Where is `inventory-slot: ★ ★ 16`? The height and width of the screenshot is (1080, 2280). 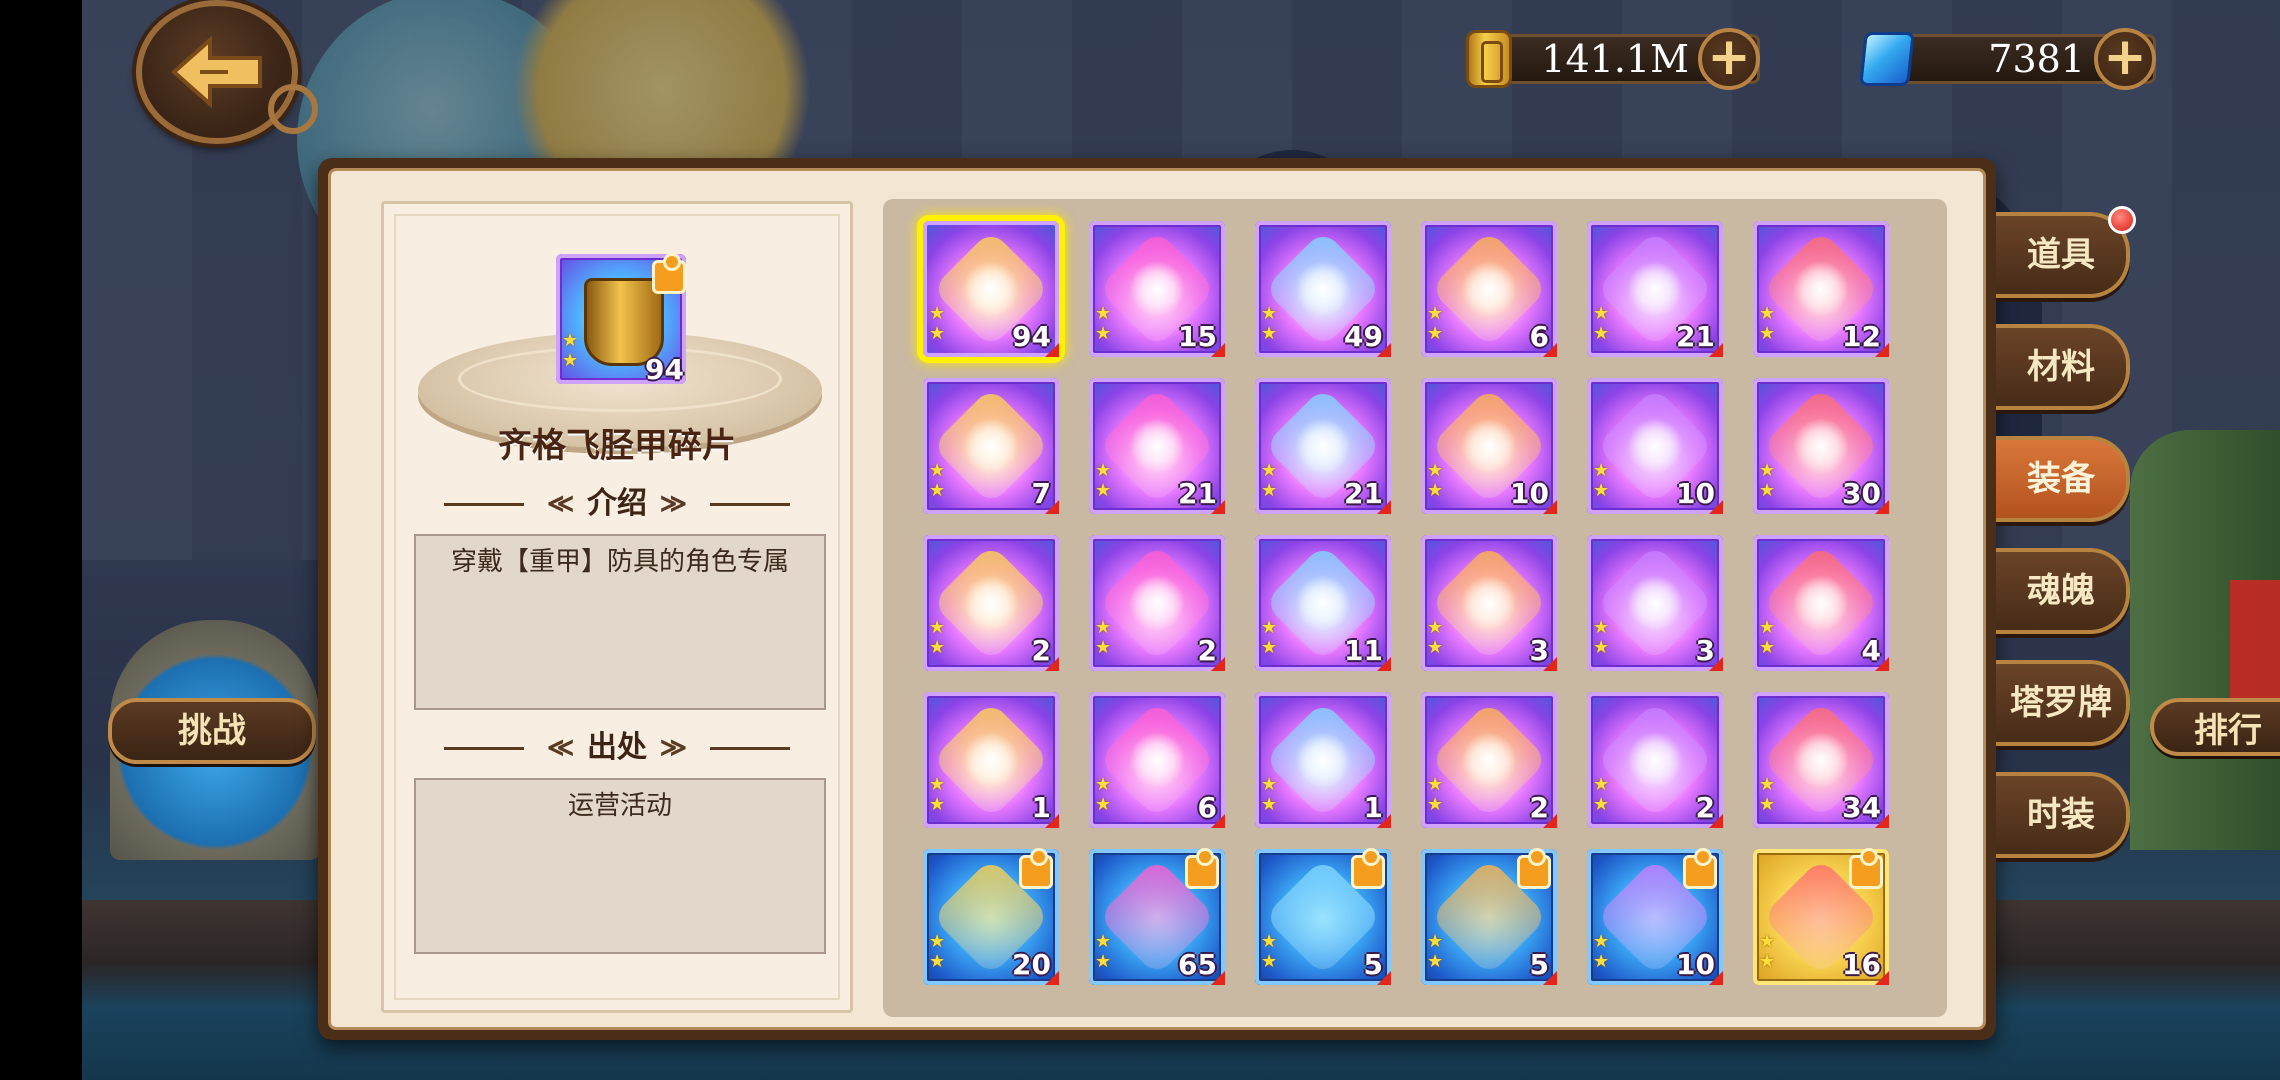
inventory-slot: ★ ★ 16 is located at coordinates (1821, 916).